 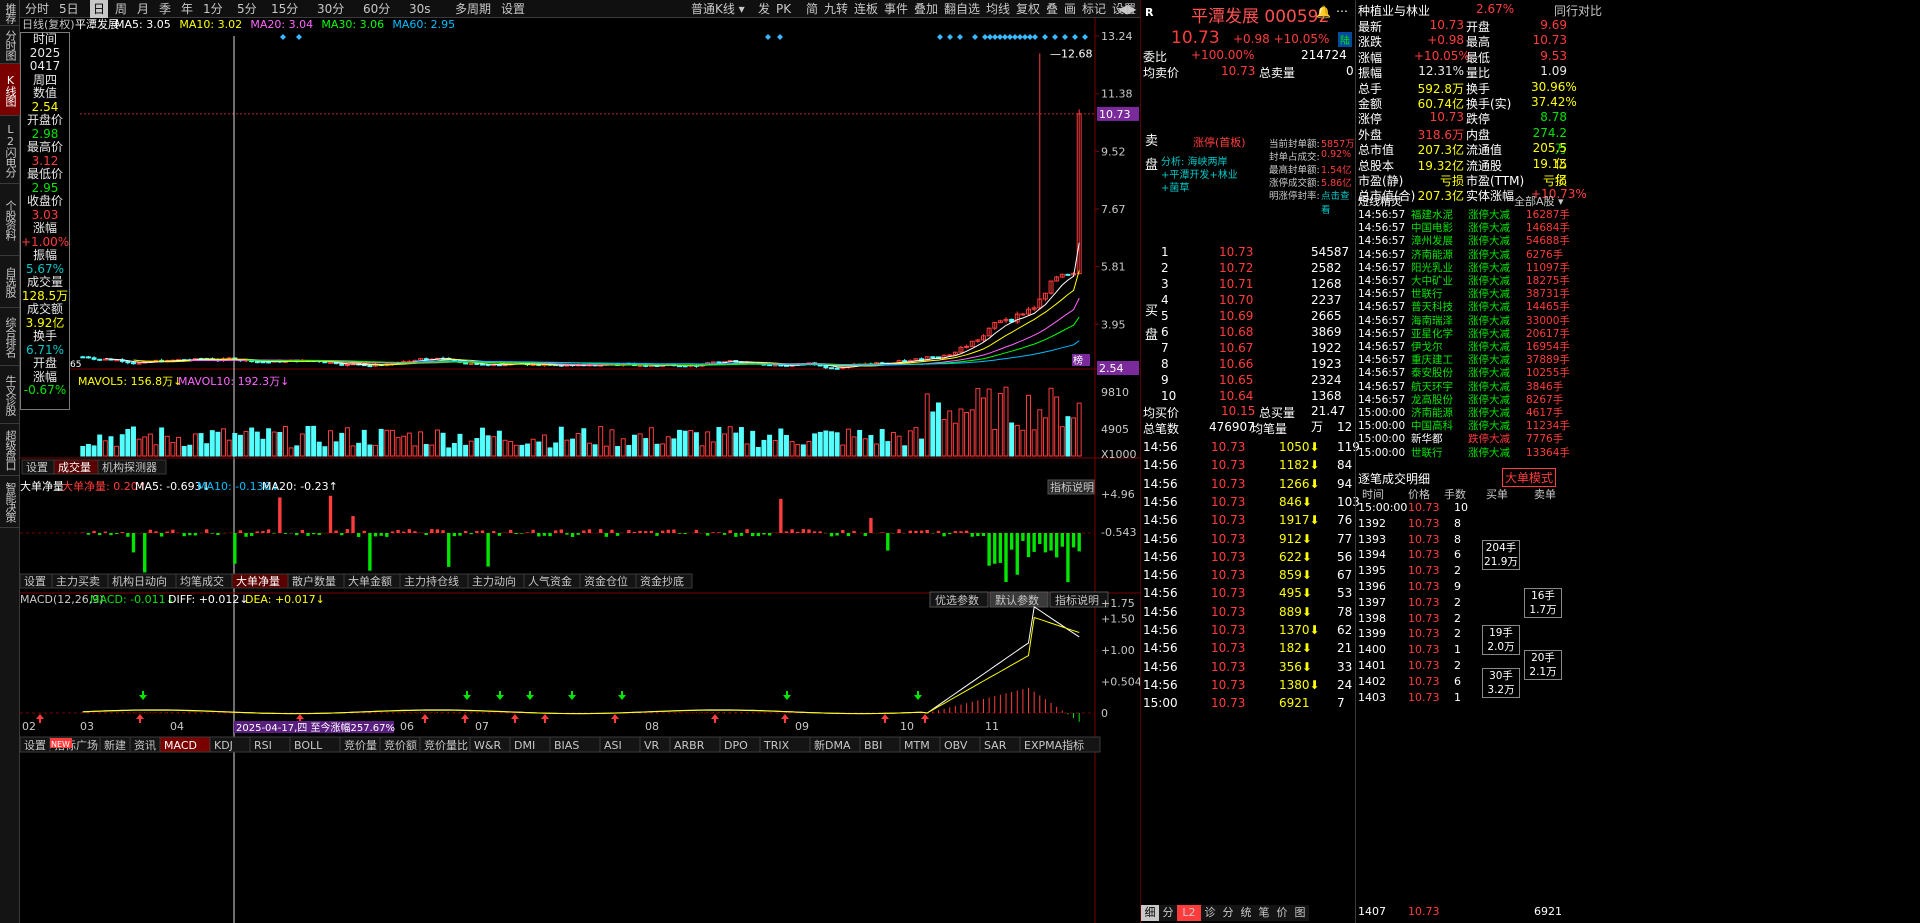 I want to click on toolbar-btn-8: 均线, so click(x=998, y=9).